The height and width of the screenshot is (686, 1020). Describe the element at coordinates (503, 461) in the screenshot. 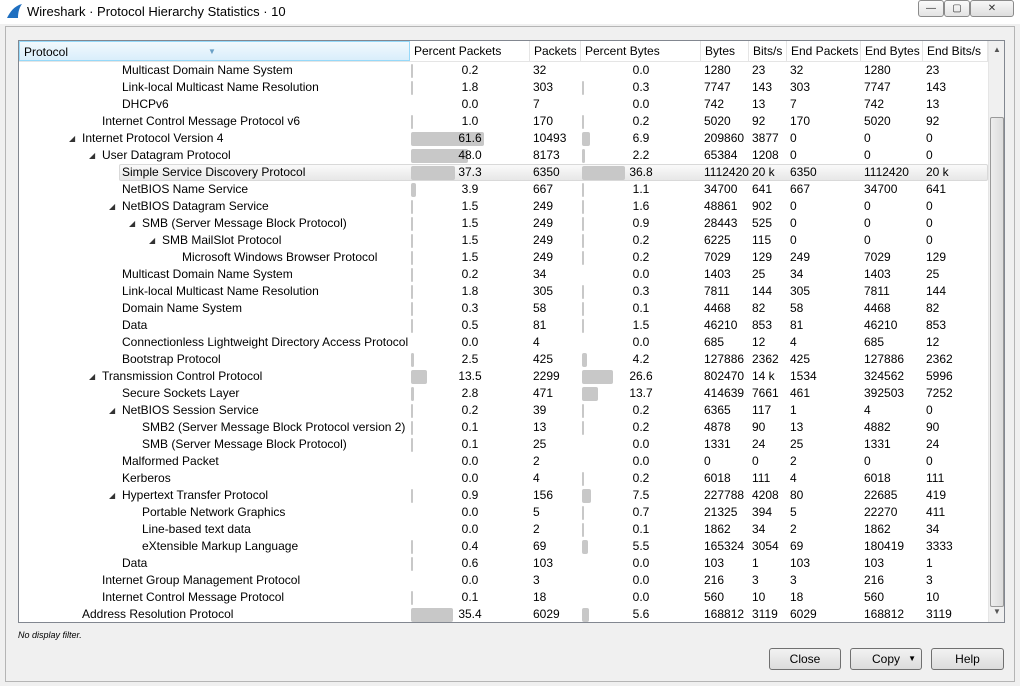

I see `table-row: Malformed Packet 0.0 2 0.0 0 0 2 0 0` at that location.